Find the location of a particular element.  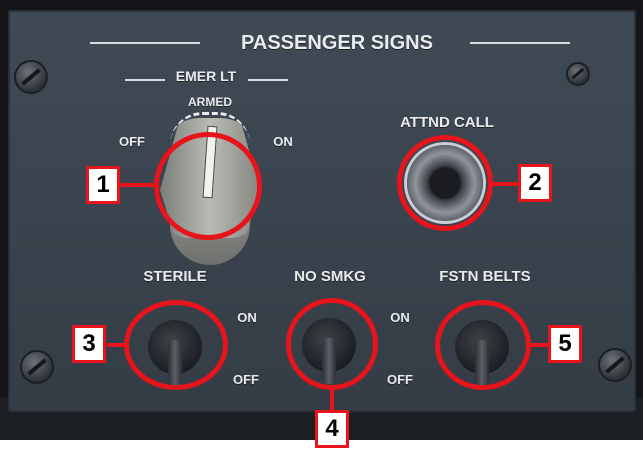

title-rule-left is located at coordinates (145, 43).